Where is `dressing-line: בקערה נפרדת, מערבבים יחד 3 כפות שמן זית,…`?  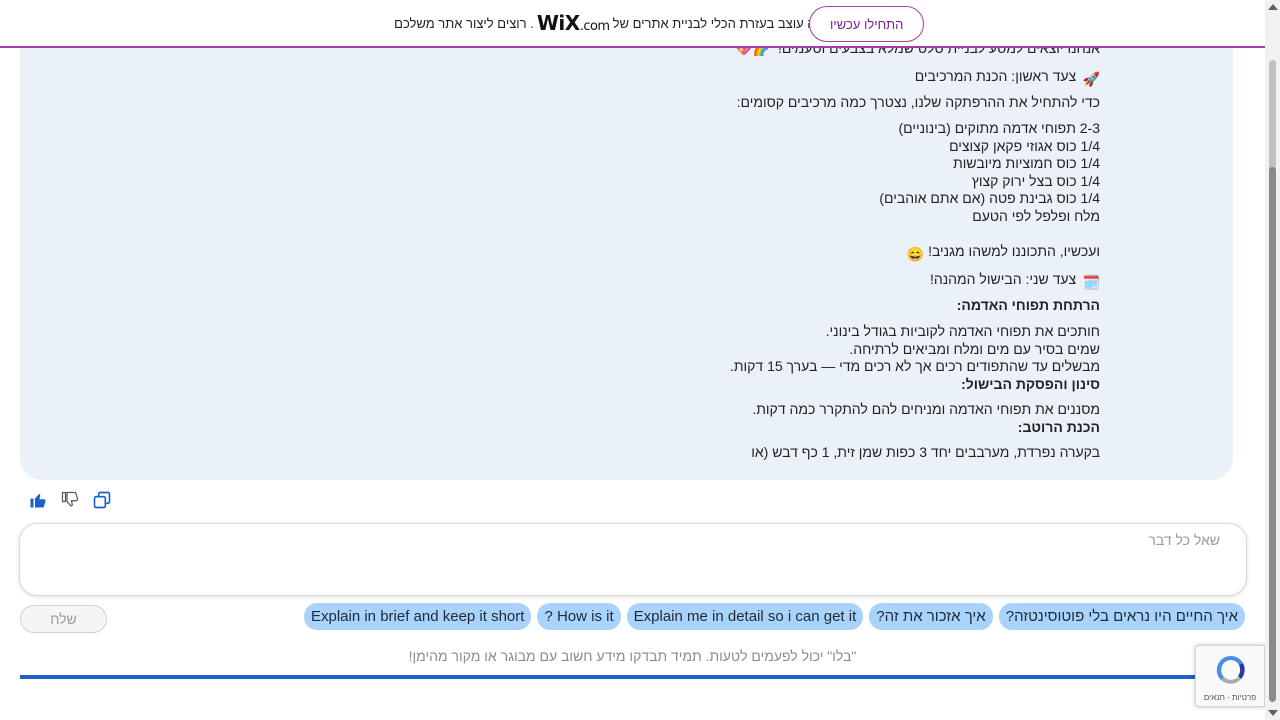 dressing-line: בקערה נפרדת, מערבבים יחד 3 כפות שמן זית,… is located at coordinates (925, 452).